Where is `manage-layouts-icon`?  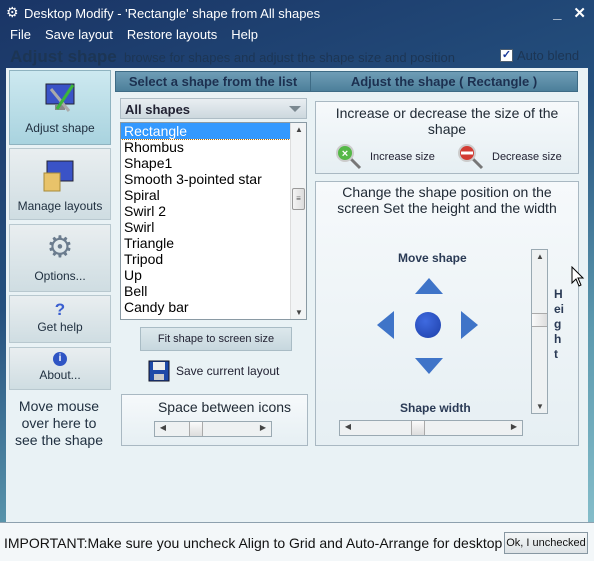
manage-layouts-icon is located at coordinates (58, 176).